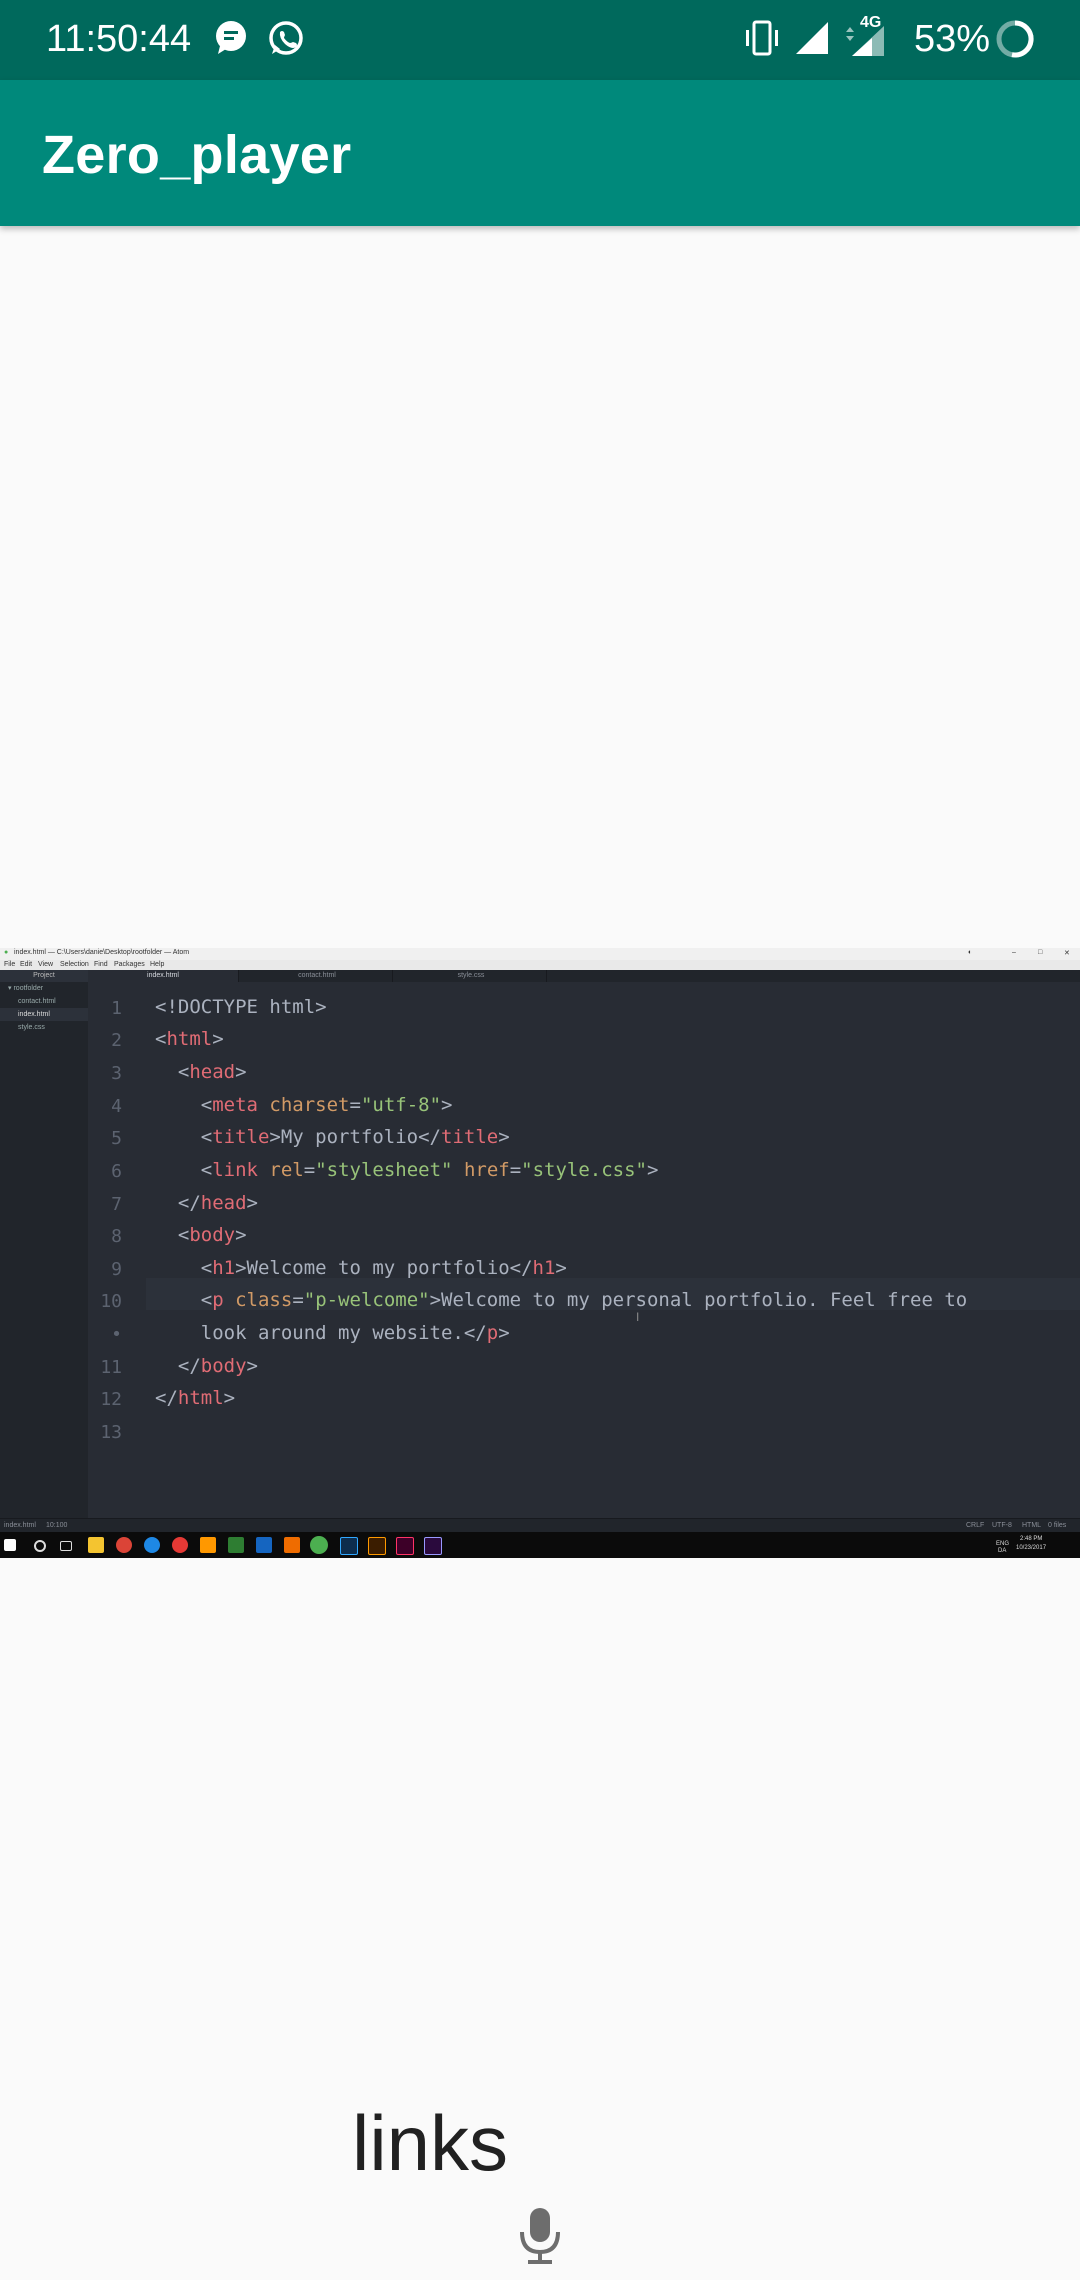  What do you see at coordinates (1032, 1525) in the screenshot?
I see `status-grammar: HTML` at bounding box center [1032, 1525].